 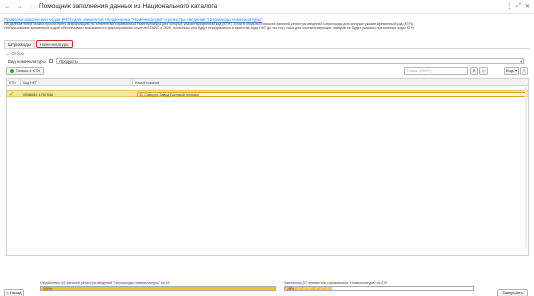 What do you see at coordinates (51, 61) in the screenshot?
I see `filter-checkbox` at bounding box center [51, 61].